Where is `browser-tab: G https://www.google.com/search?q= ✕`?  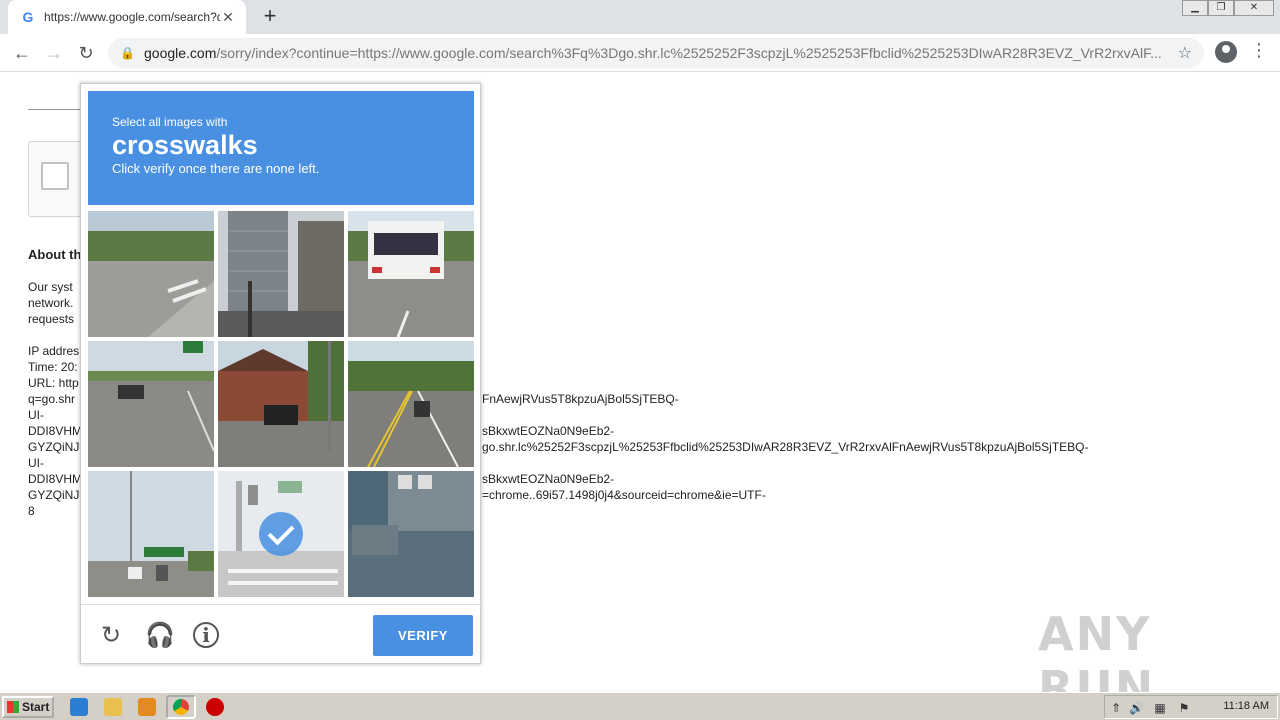
browser-tab: G https://www.google.com/search?q= ✕ is located at coordinates (127, 17).